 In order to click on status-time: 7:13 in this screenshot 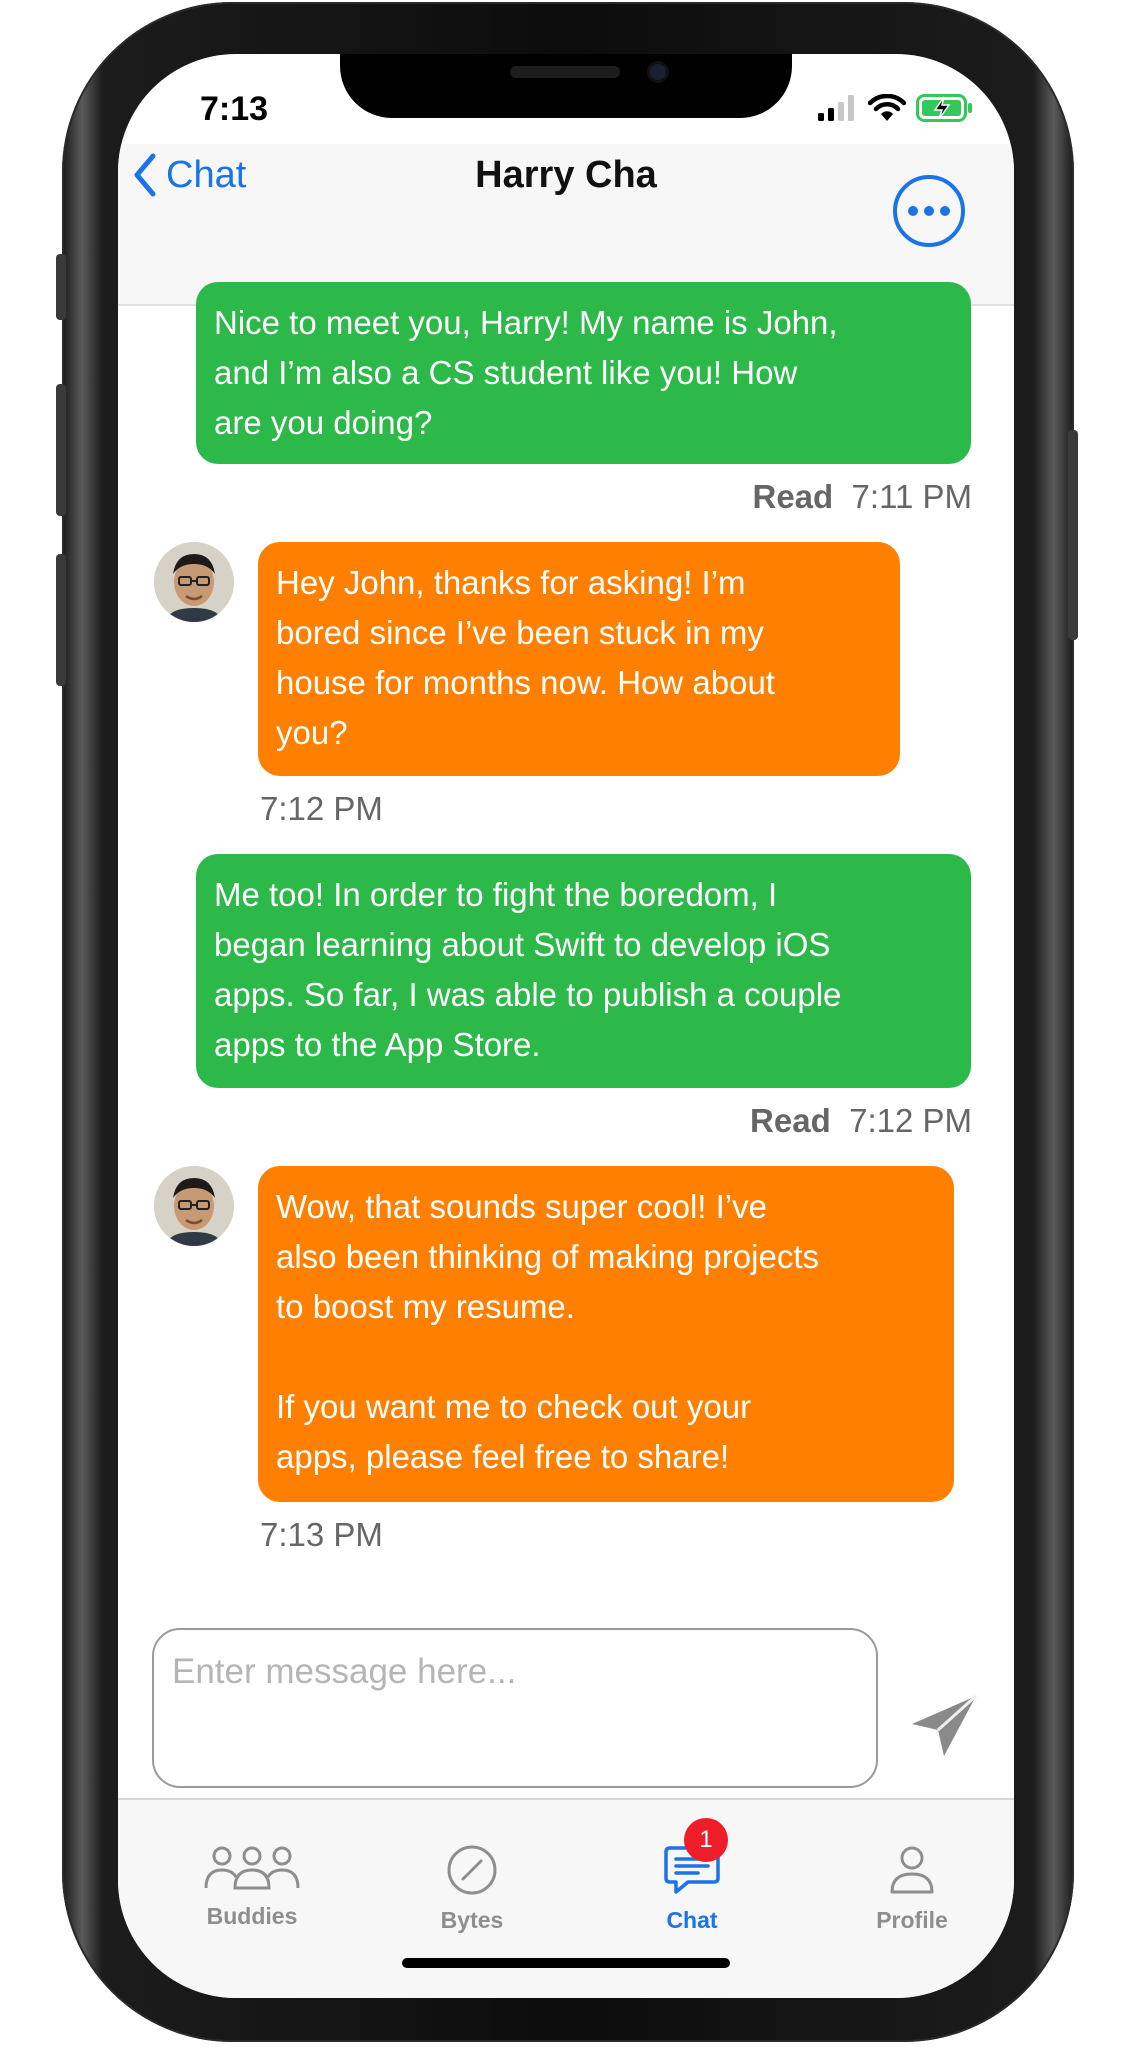, I will do `click(234, 109)`.